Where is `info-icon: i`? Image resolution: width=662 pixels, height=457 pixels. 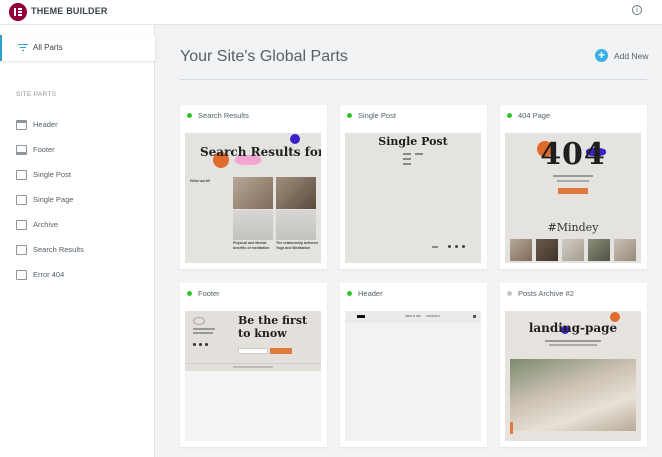 info-icon: i is located at coordinates (637, 10).